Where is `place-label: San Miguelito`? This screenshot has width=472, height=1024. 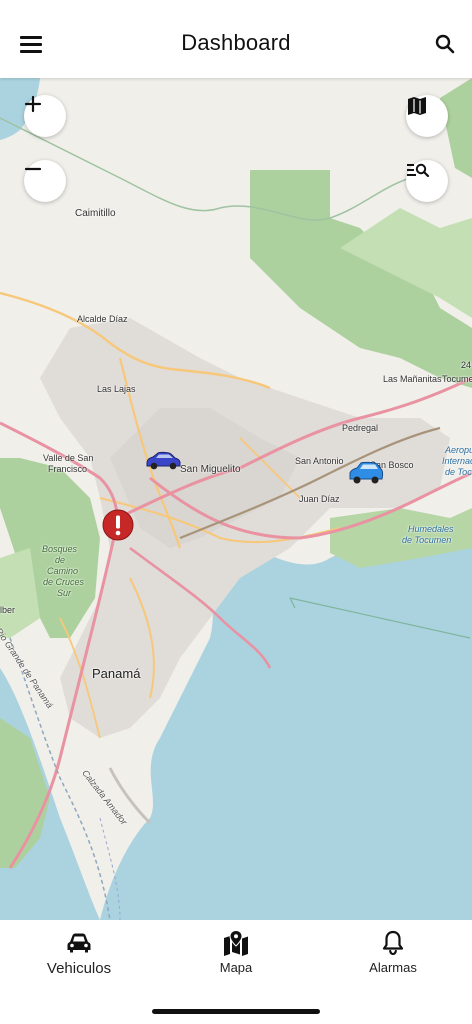 place-label: San Miguelito is located at coordinates (210, 469).